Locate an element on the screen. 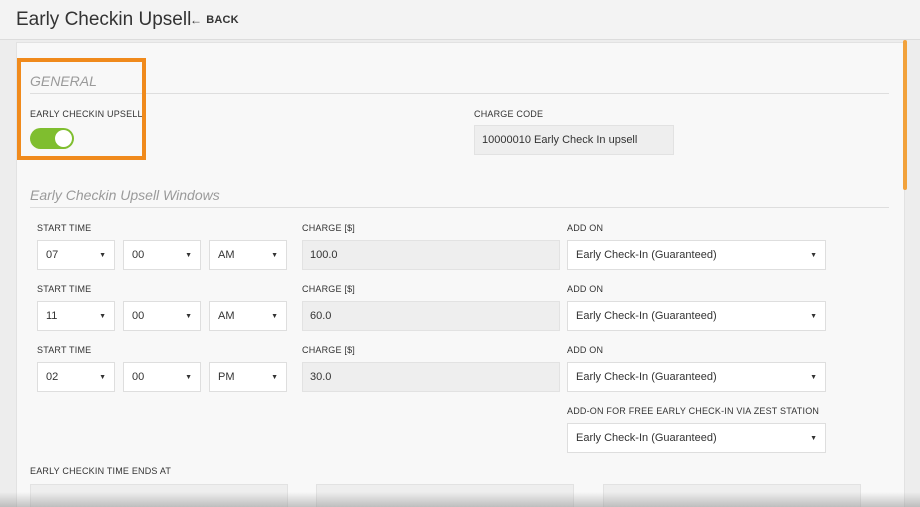  start-ampm-select: PM ▼ is located at coordinates (248, 377).